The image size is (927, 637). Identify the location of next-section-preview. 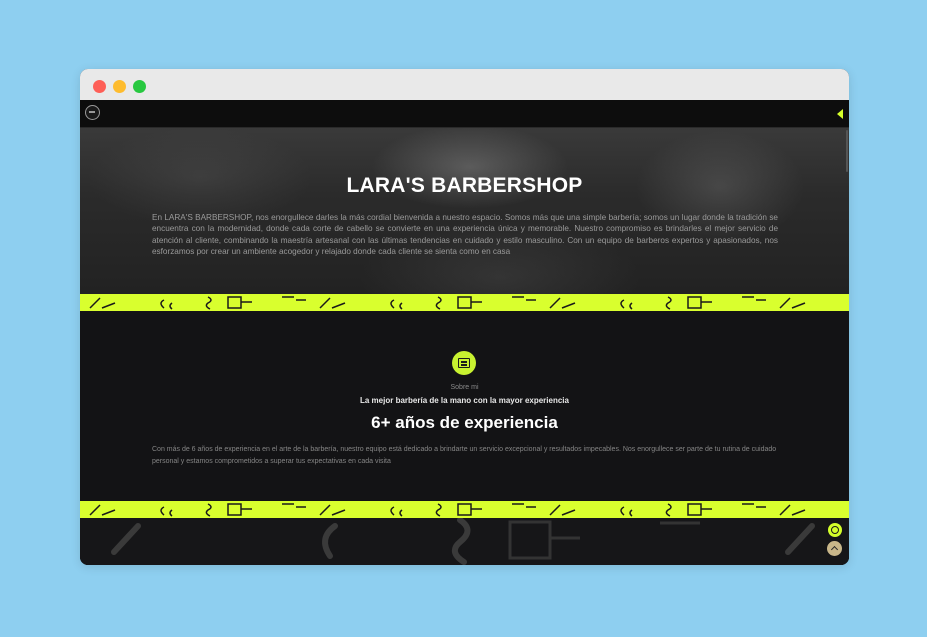
(464, 541).